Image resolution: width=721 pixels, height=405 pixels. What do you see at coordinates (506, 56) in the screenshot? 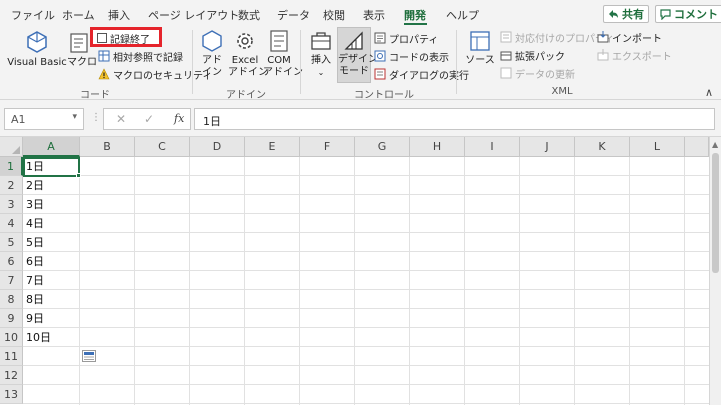
I see `expansion-pack-icon` at bounding box center [506, 56].